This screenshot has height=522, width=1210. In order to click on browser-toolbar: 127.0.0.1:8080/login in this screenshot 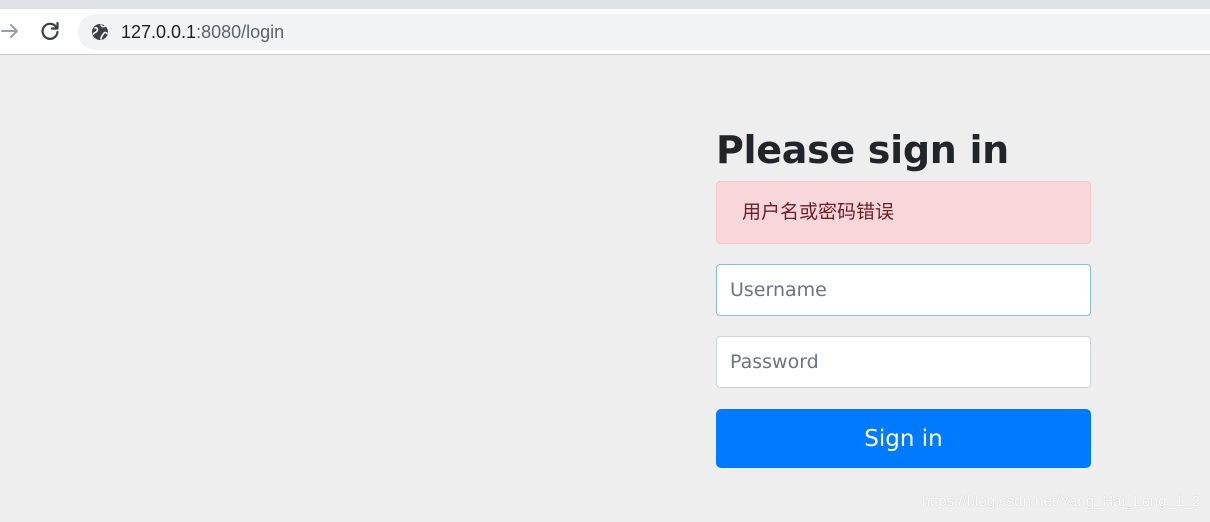, I will do `click(605, 32)`.